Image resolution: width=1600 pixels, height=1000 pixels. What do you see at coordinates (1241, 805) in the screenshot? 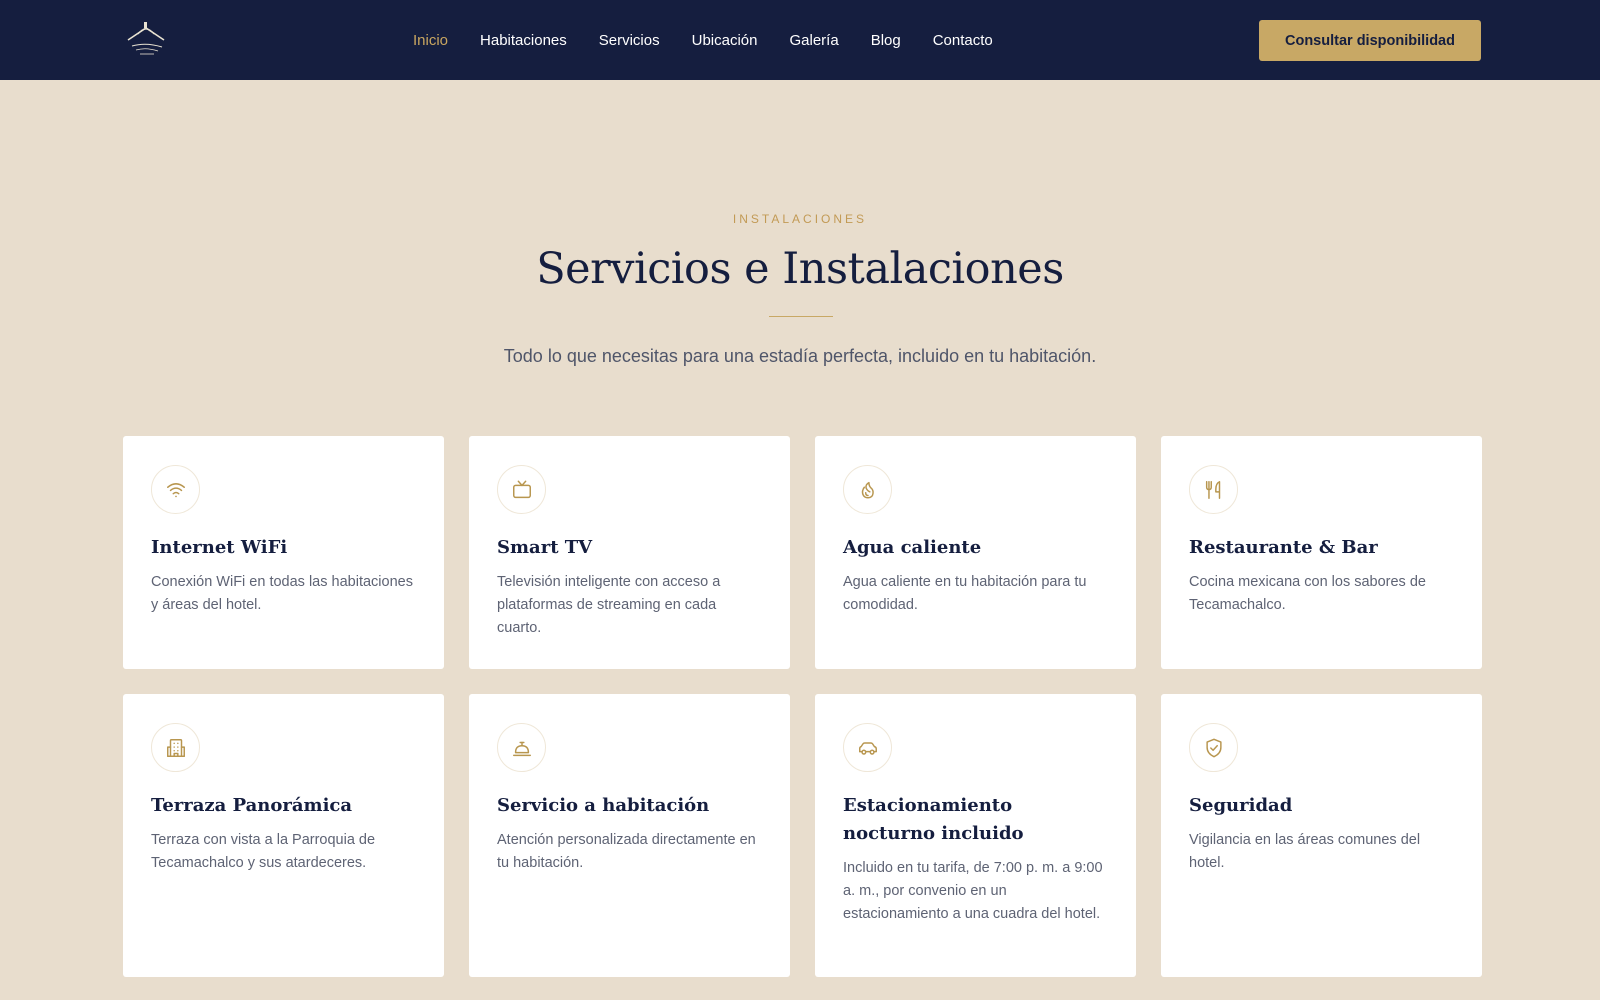
I see `card-title: Seguridad` at bounding box center [1241, 805].